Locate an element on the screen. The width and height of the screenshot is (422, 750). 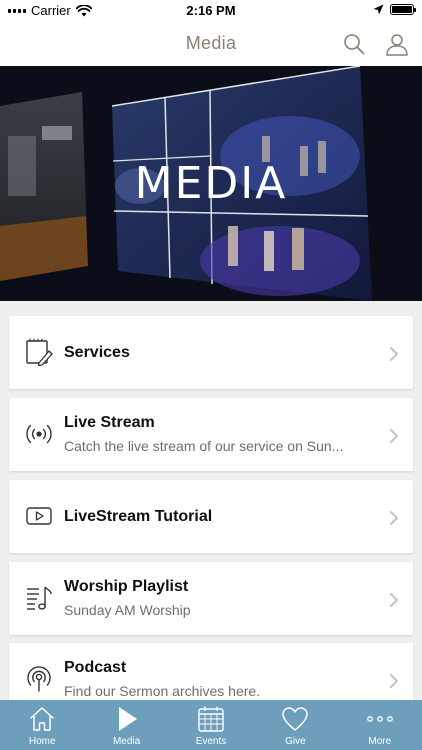
tab-events: Events is located at coordinates (211, 725).